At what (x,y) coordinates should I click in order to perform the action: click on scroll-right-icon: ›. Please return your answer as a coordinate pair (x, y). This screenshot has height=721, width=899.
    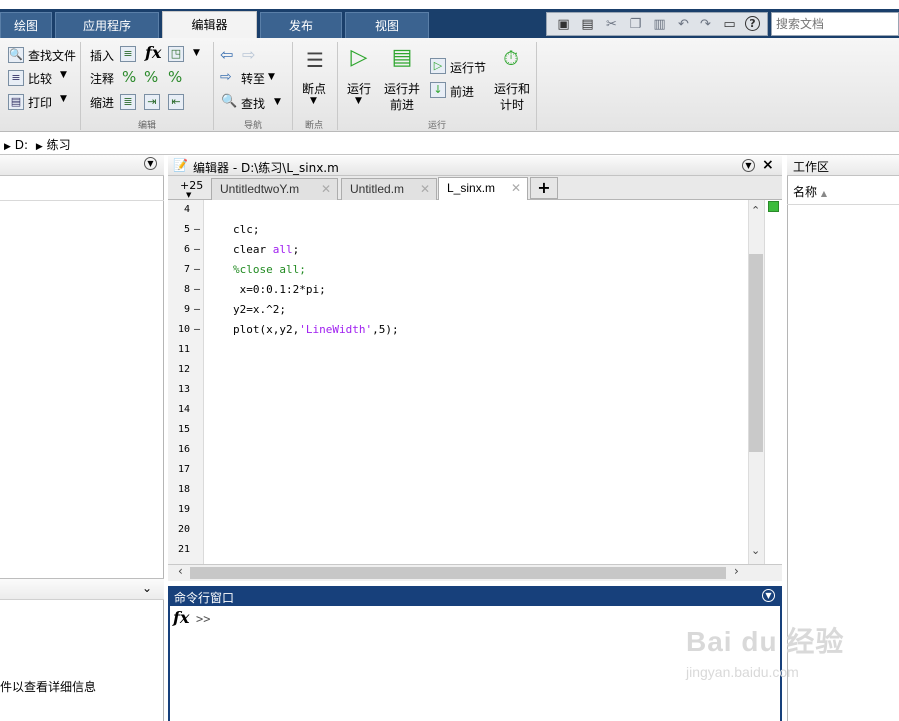
    Looking at the image, I should click on (736, 571).